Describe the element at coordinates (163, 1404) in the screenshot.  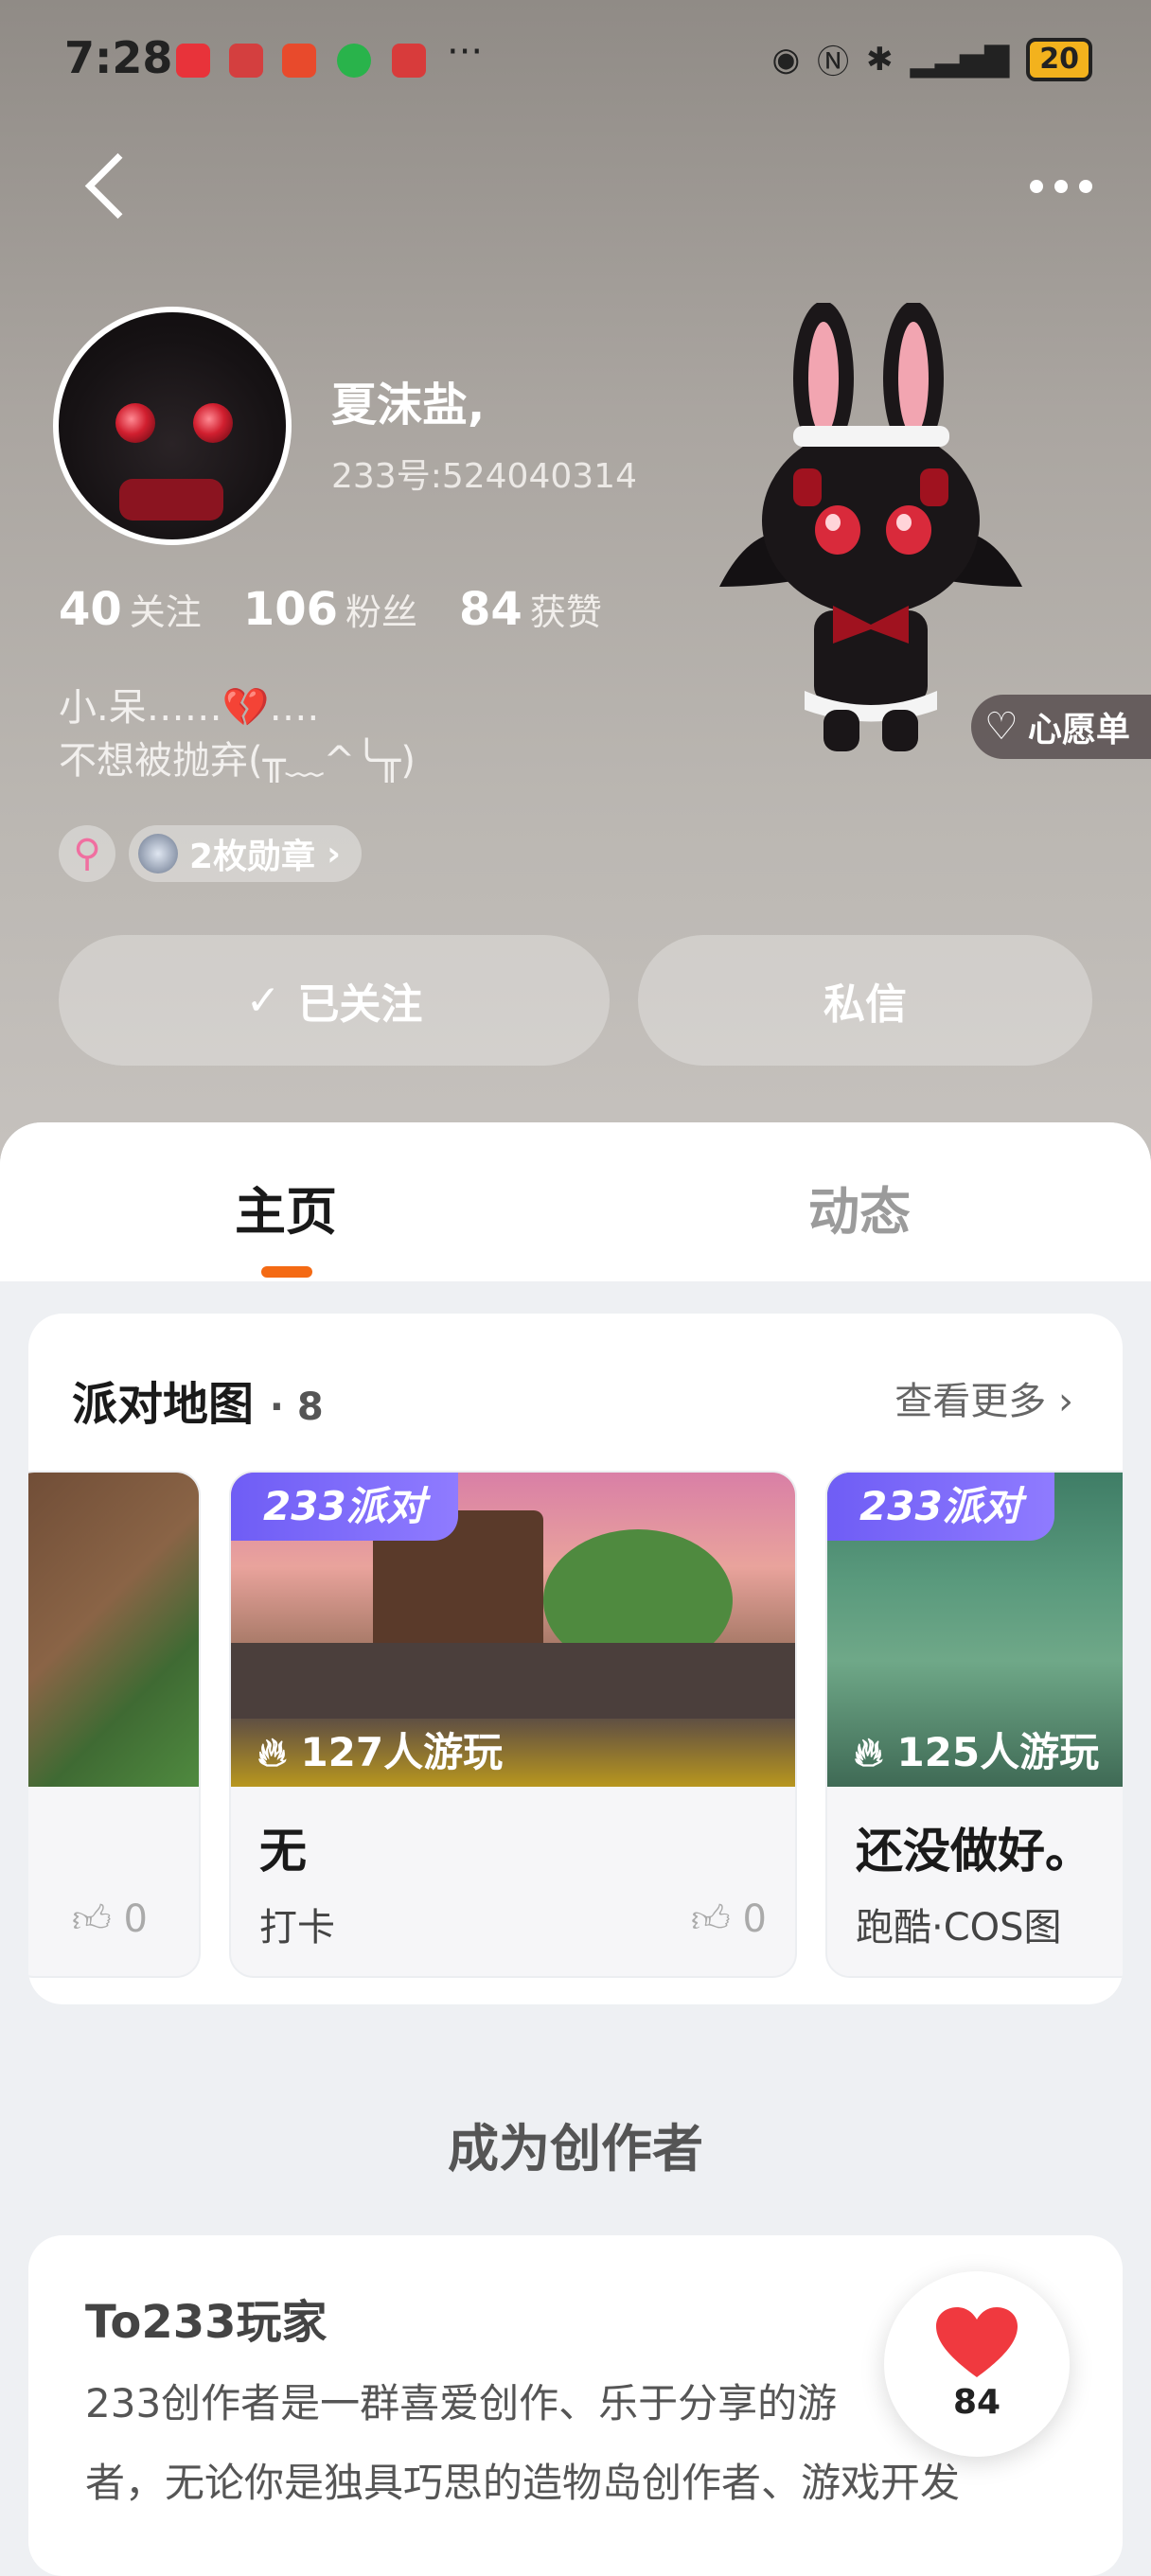
I see `party-maps-title: 派对地图` at that location.